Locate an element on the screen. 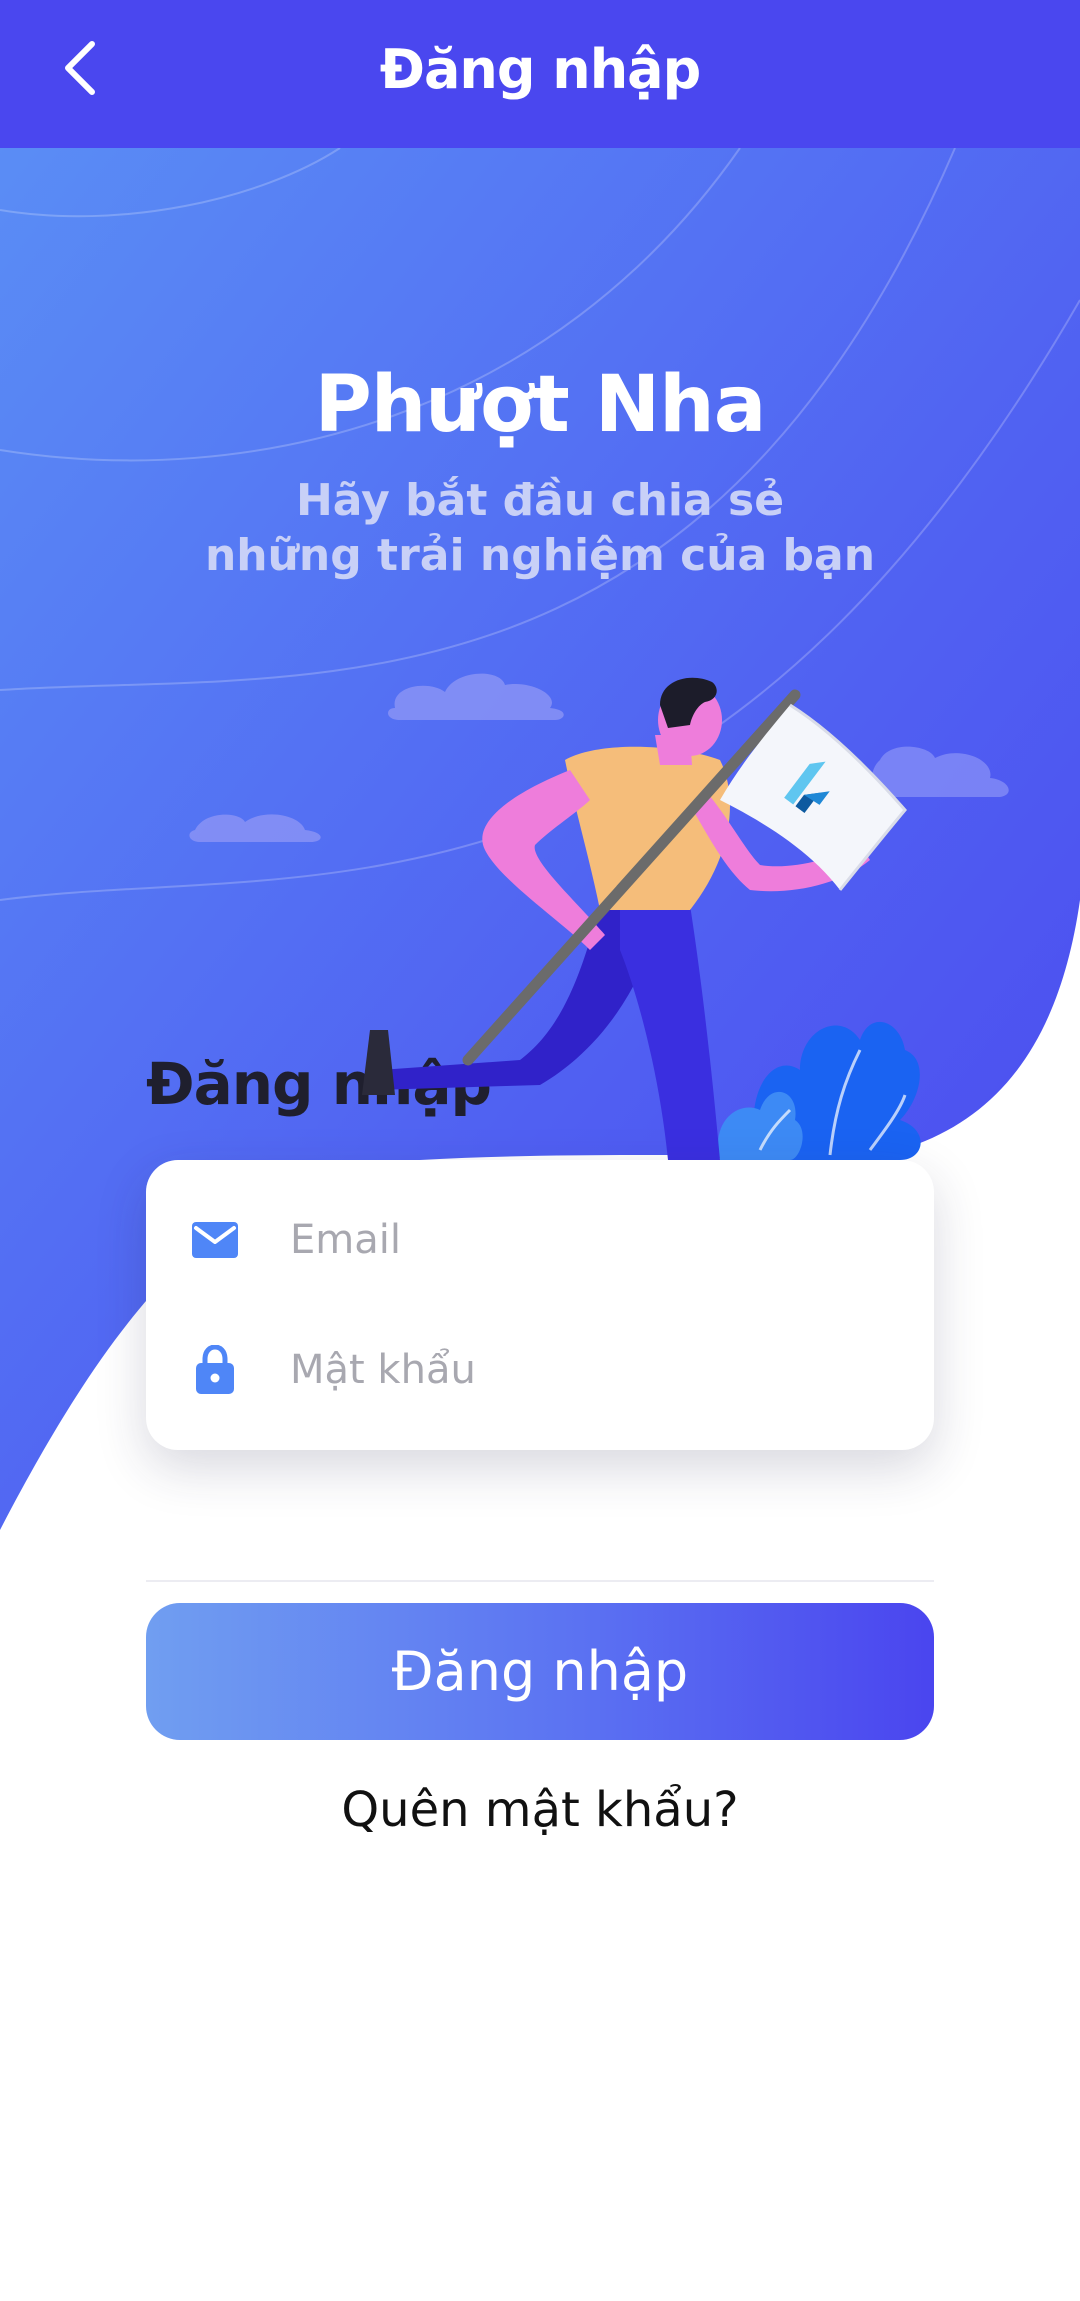 Image resolution: width=1080 pixels, height=2301 pixels. app-bar: Đăng nhập is located at coordinates (540, 74).